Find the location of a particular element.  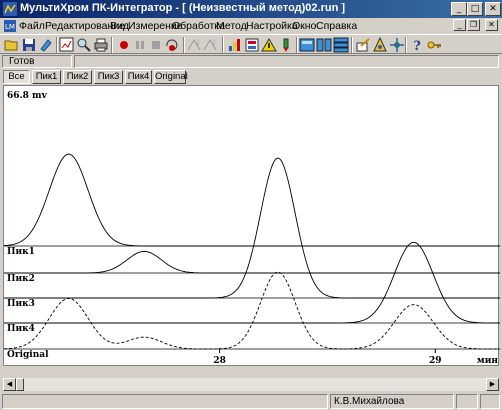

record-icon is located at coordinates (124, 45).